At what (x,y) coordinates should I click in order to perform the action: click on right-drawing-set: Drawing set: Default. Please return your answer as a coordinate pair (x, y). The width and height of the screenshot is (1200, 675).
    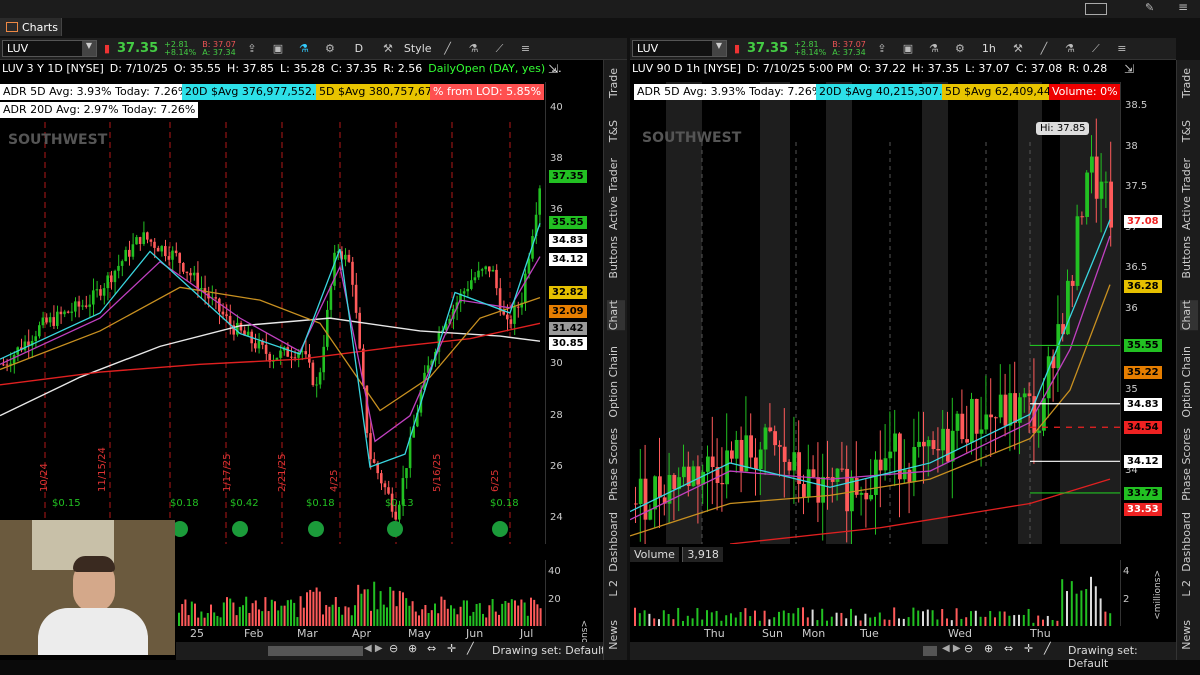
    Looking at the image, I should click on (1122, 657).